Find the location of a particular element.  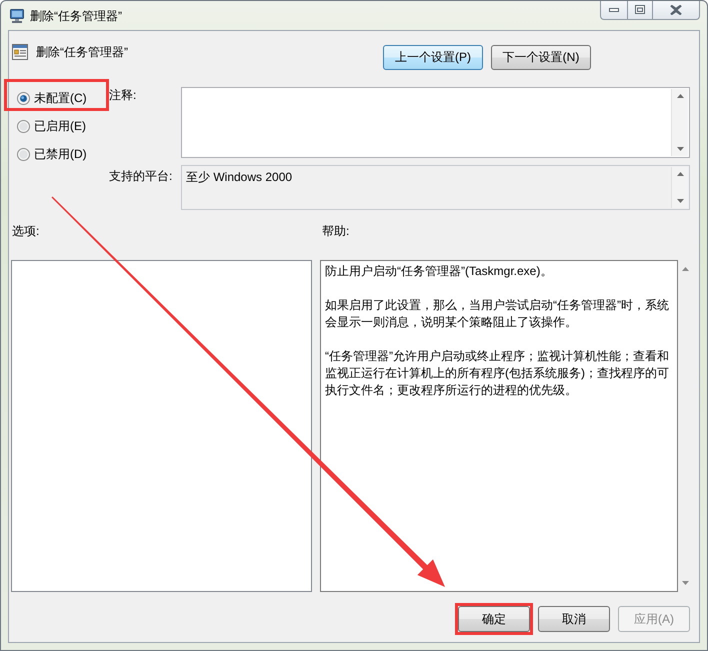

minimize-icon is located at coordinates (614, 10).